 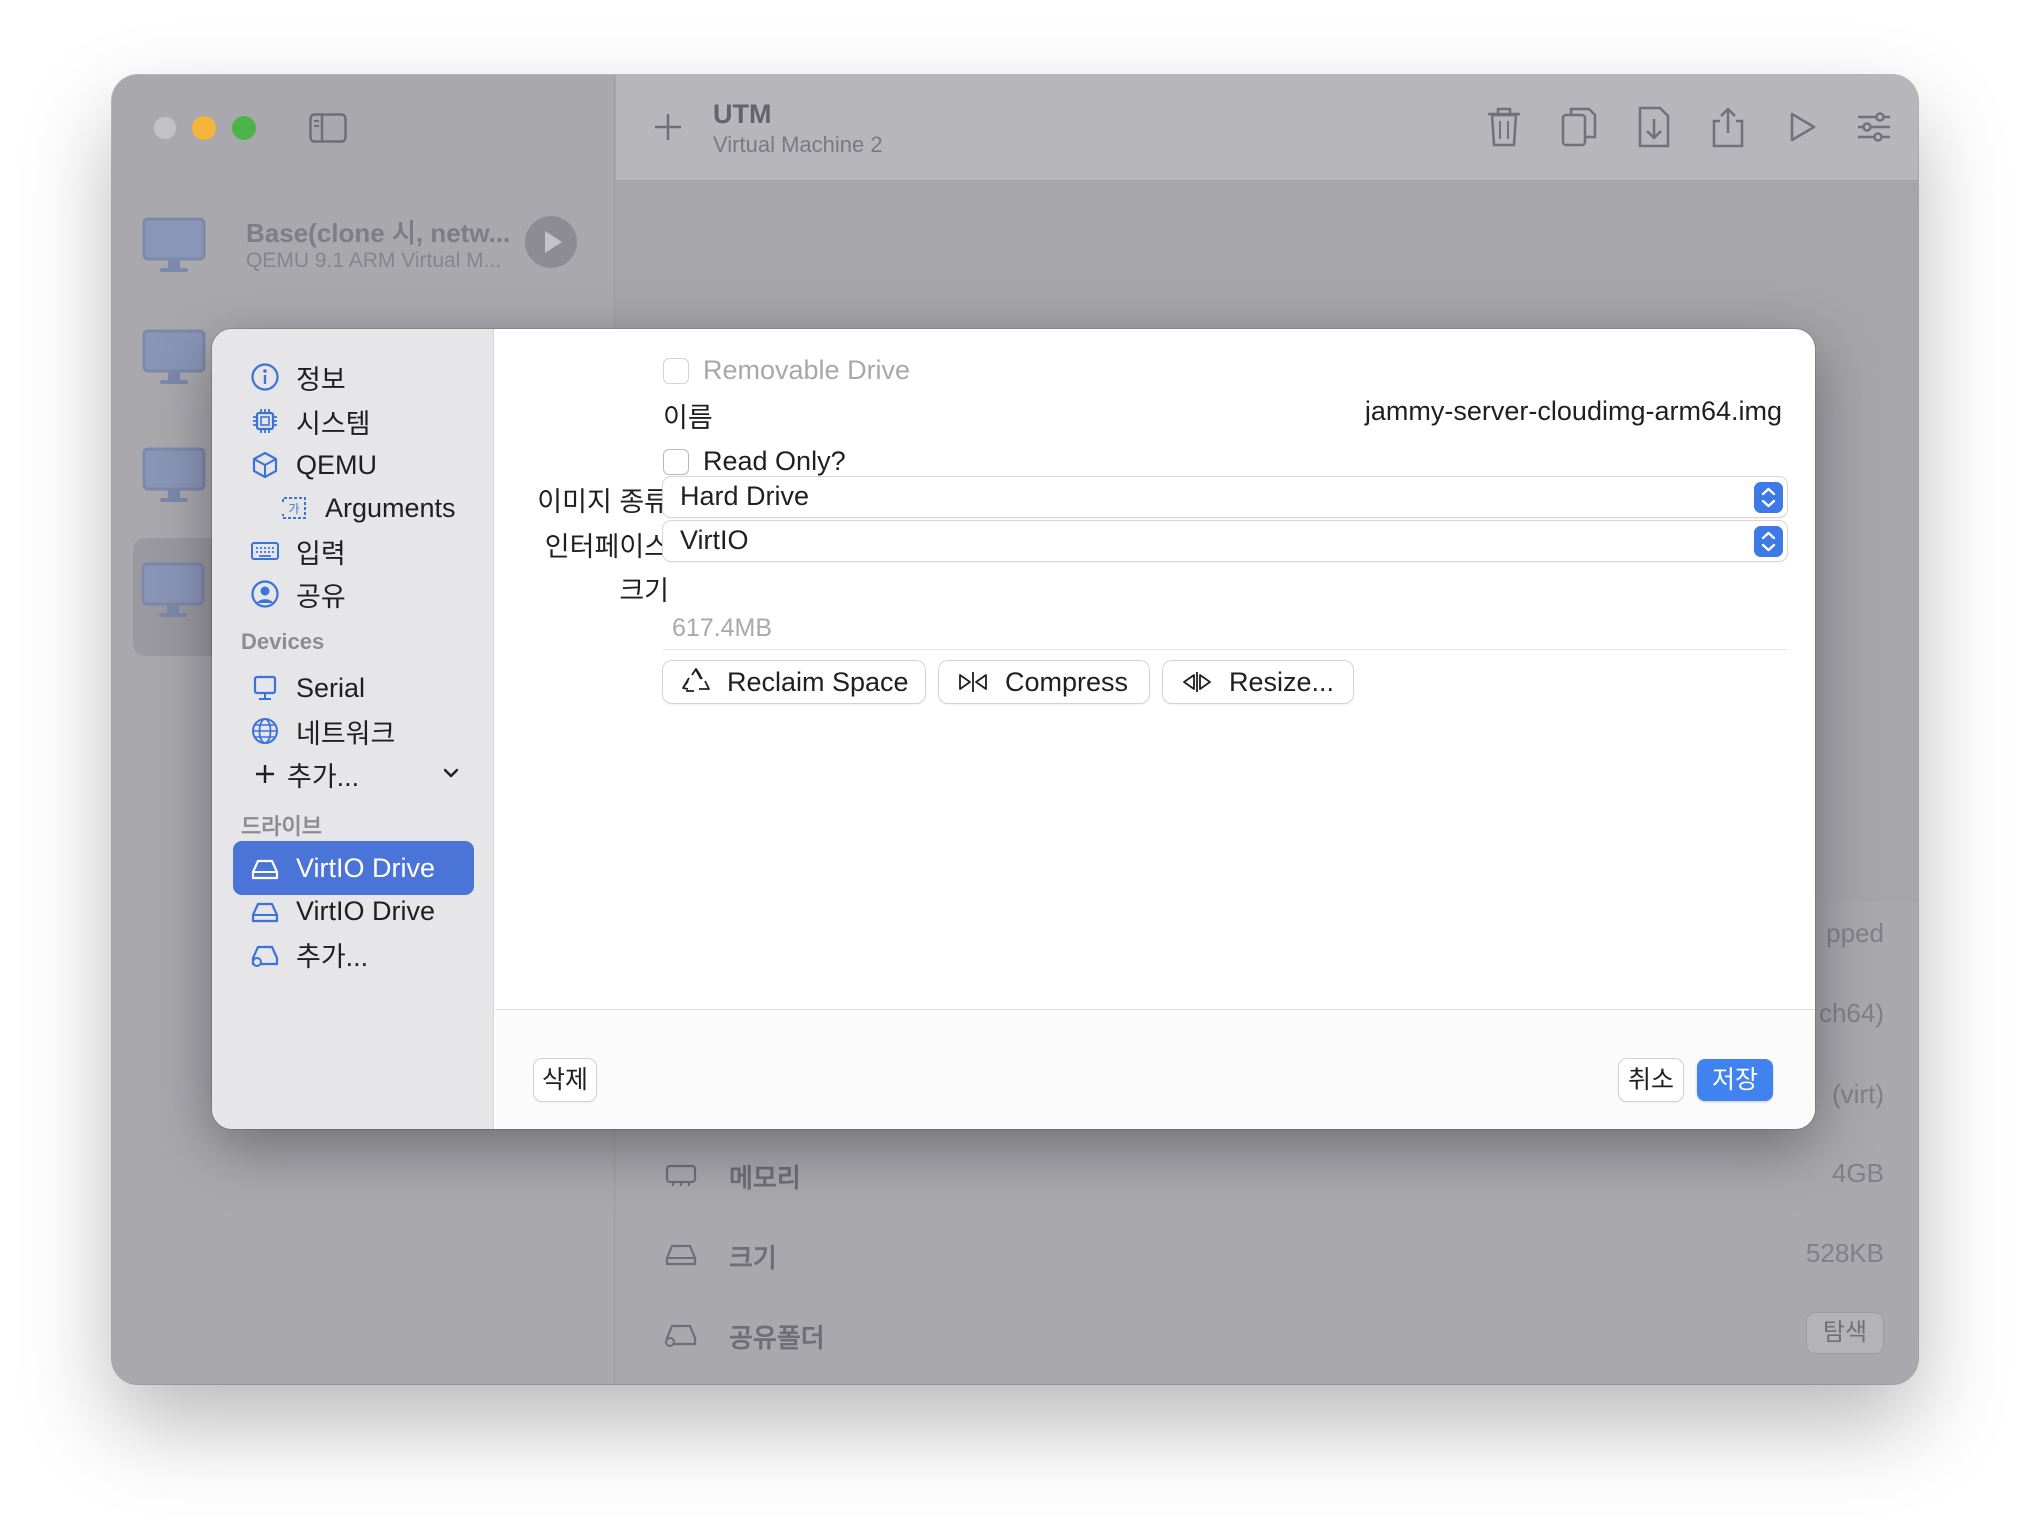 What do you see at coordinates (265, 774) in the screenshot?
I see `plus-icon` at bounding box center [265, 774].